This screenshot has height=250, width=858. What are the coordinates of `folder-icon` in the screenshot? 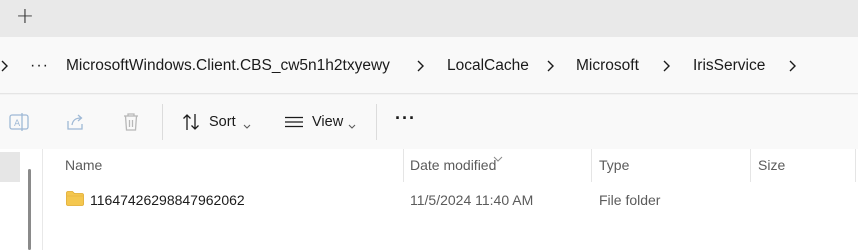 It's located at (75, 198).